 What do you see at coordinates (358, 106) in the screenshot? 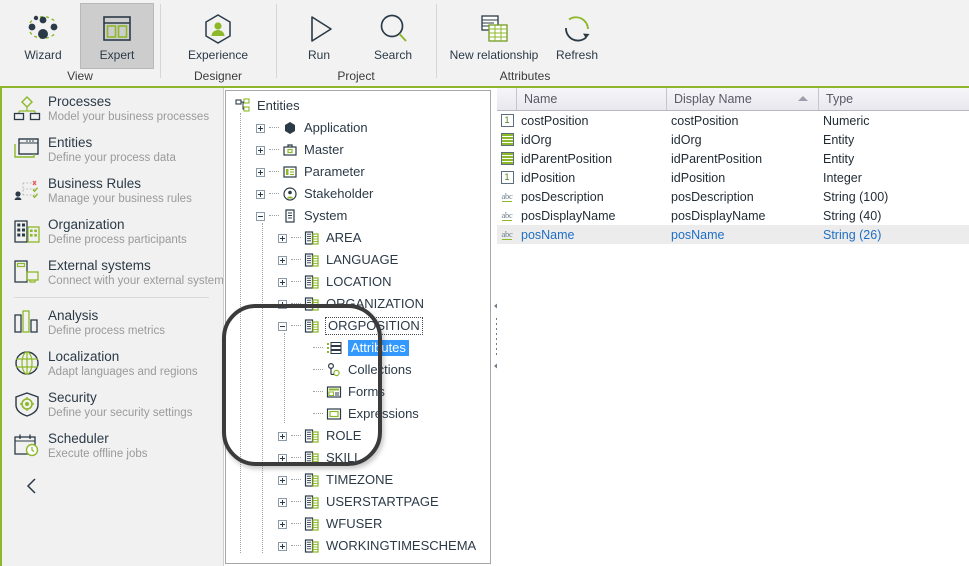
I see `tree-root-entities: Entities` at bounding box center [358, 106].